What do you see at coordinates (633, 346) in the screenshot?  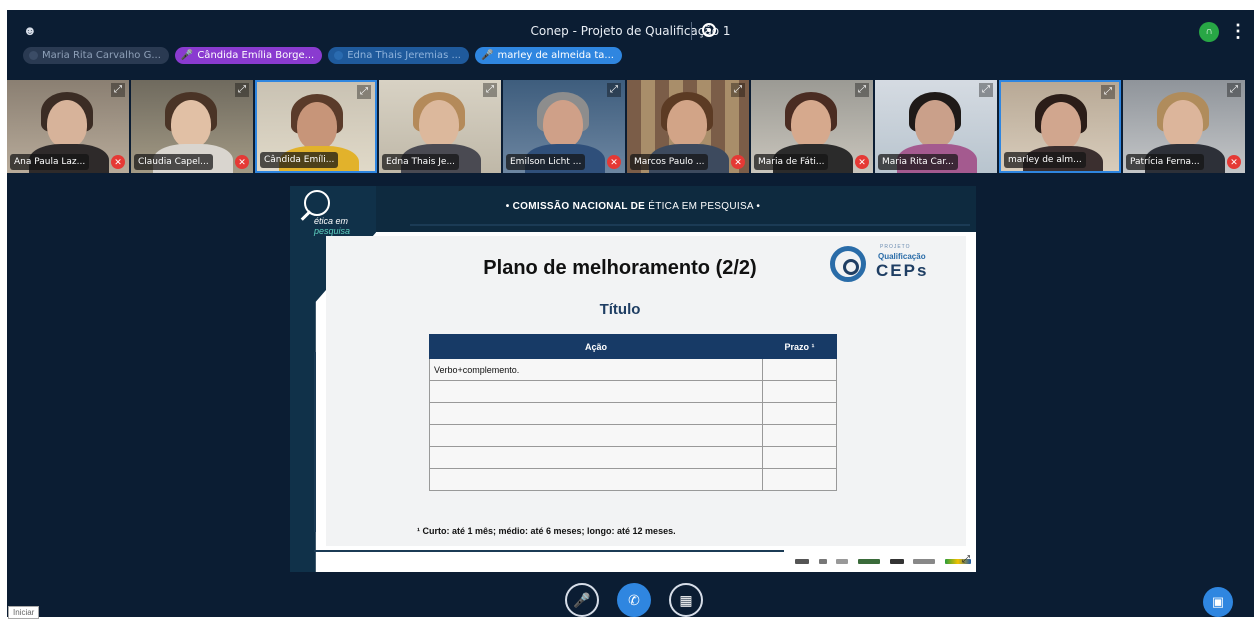 I see `table-header-row: Ação Prazo ¹` at bounding box center [633, 346].